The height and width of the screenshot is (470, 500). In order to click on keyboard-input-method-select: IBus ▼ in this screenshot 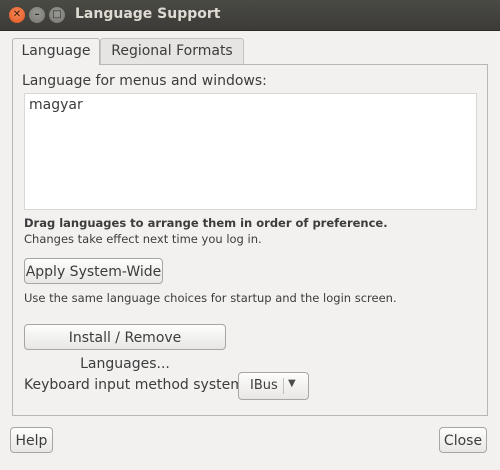, I will do `click(273, 386)`.